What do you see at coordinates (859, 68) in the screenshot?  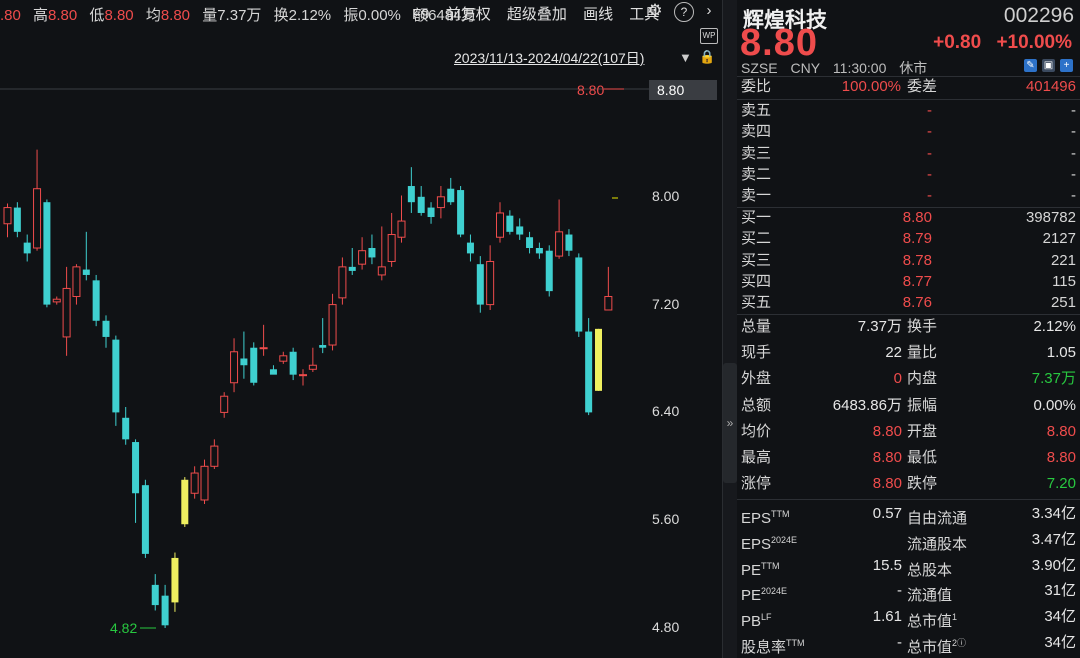 I see `quote-time: 11:30:00` at bounding box center [859, 68].